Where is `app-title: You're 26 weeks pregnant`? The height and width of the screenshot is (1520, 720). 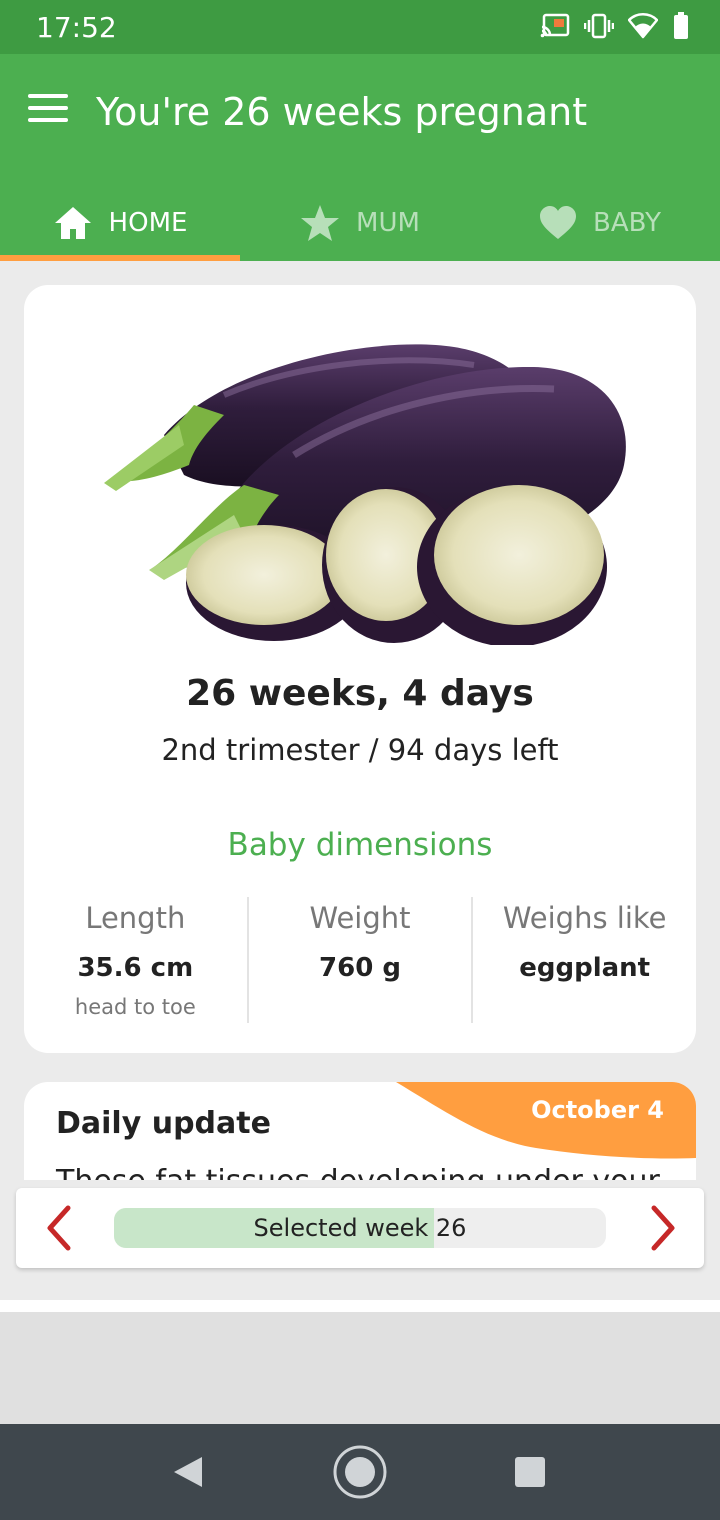
app-title: You're 26 weeks pregnant is located at coordinates (342, 112).